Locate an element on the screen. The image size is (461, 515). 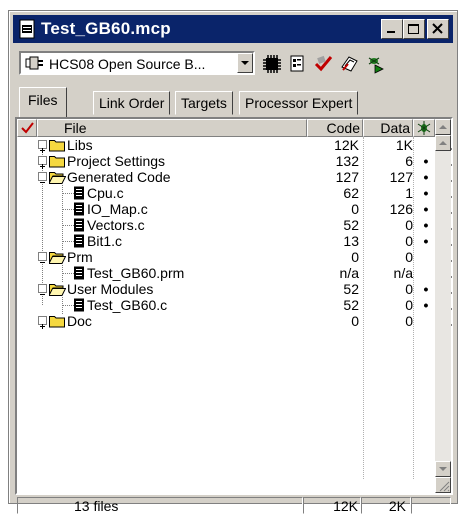
vertical-scrollbar is located at coordinates (443, 306).